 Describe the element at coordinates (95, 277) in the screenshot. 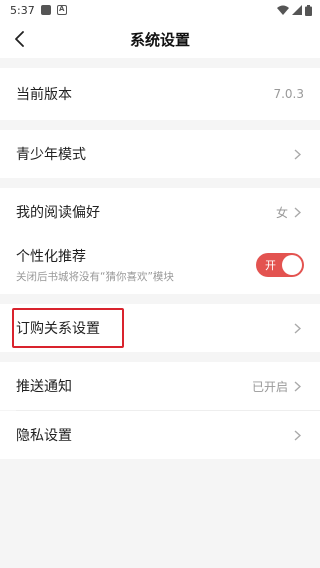

I see `personalized-subtitle: 关闭后书城将没有“猜你喜欢”模块` at that location.